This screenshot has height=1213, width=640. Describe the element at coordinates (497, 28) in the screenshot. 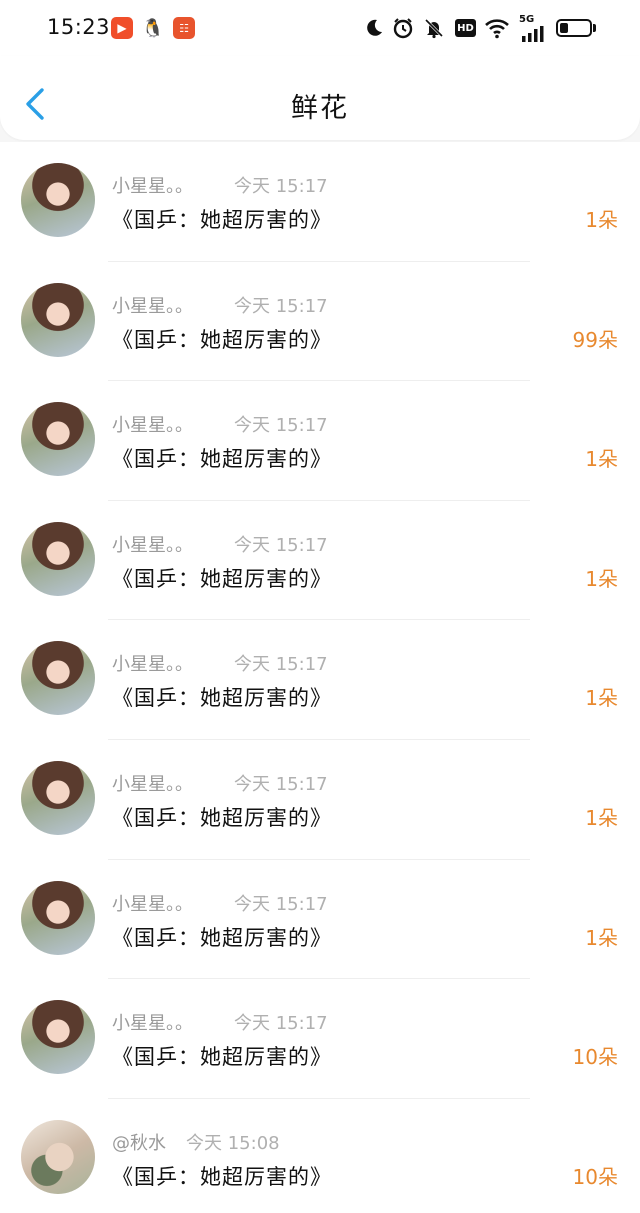

I see `wifi-icon` at that location.